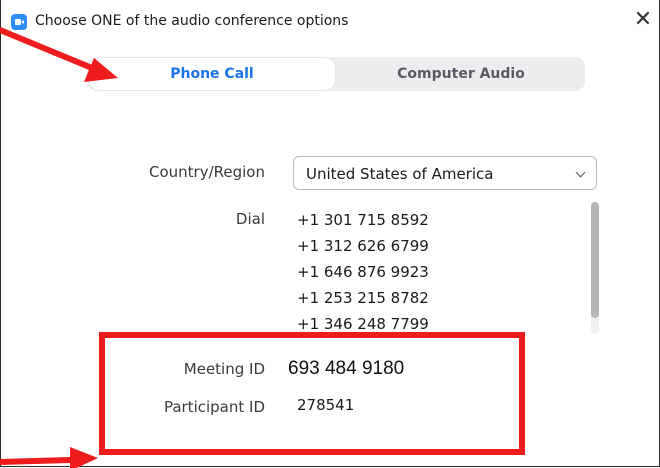 Image resolution: width=660 pixels, height=468 pixels. I want to click on annotation-arrow-bottom, so click(49, 457).